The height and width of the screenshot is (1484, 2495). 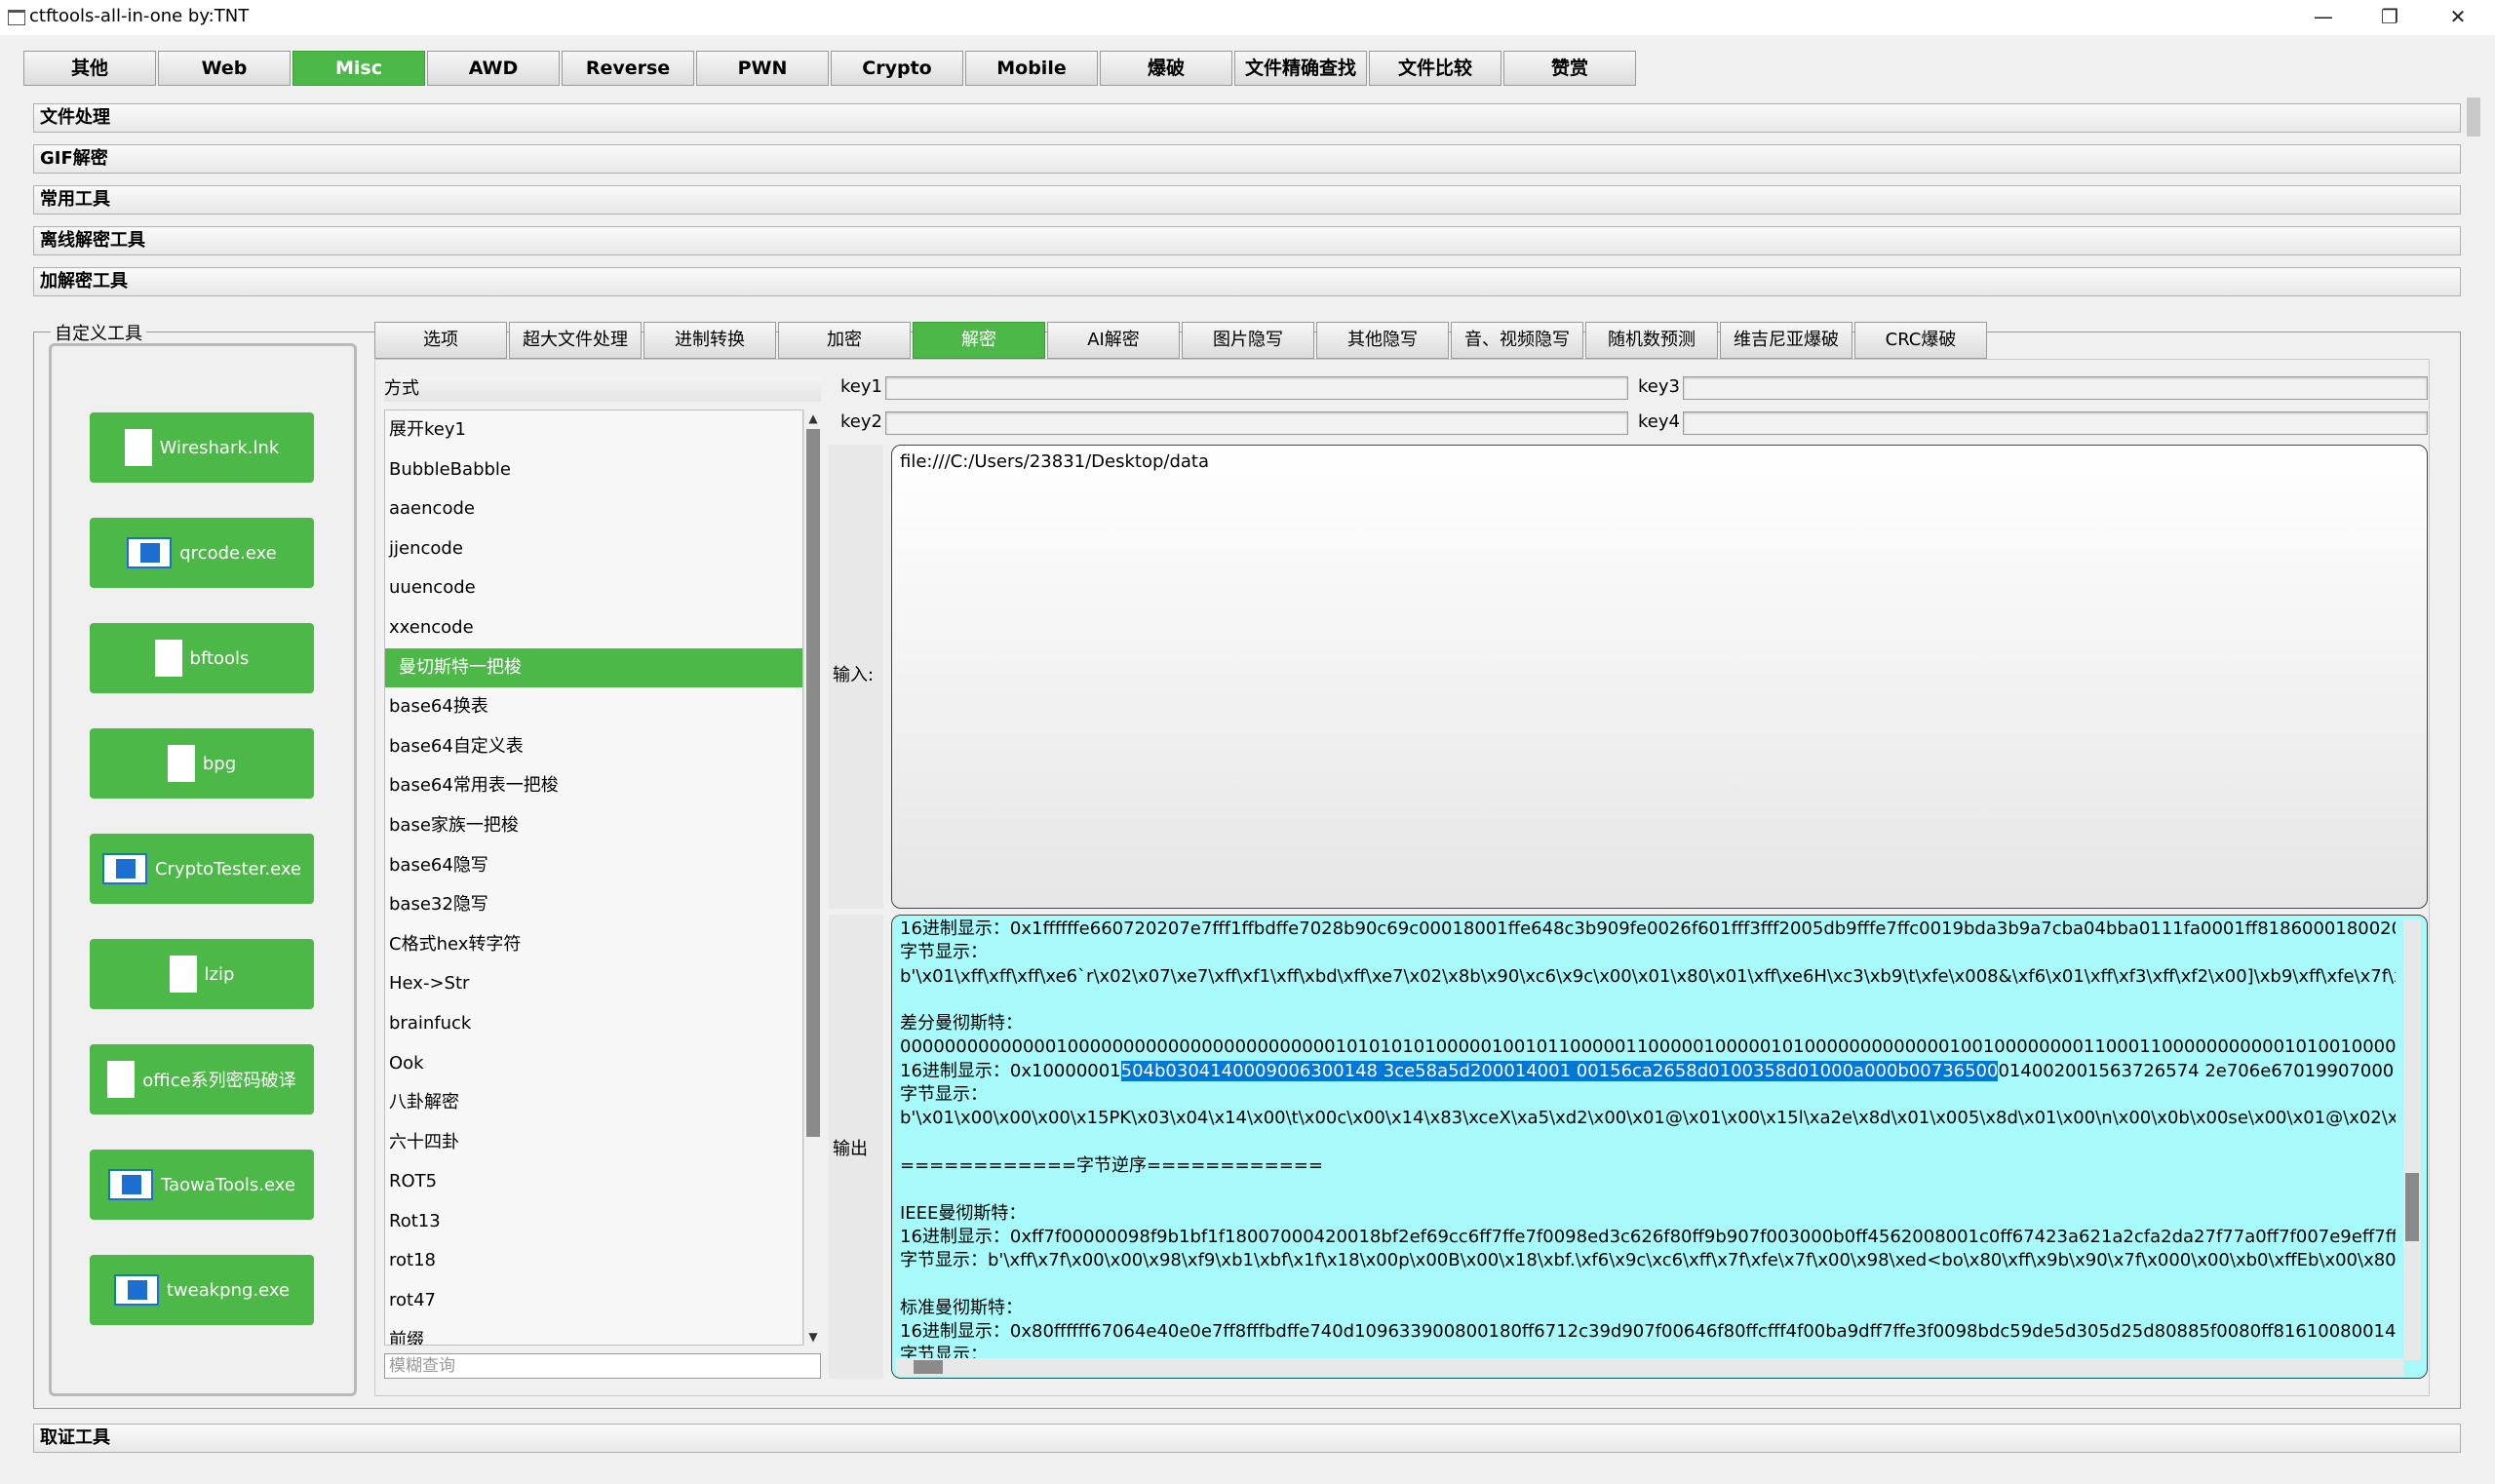 What do you see at coordinates (1256, 423) in the screenshot?
I see `key2-input` at bounding box center [1256, 423].